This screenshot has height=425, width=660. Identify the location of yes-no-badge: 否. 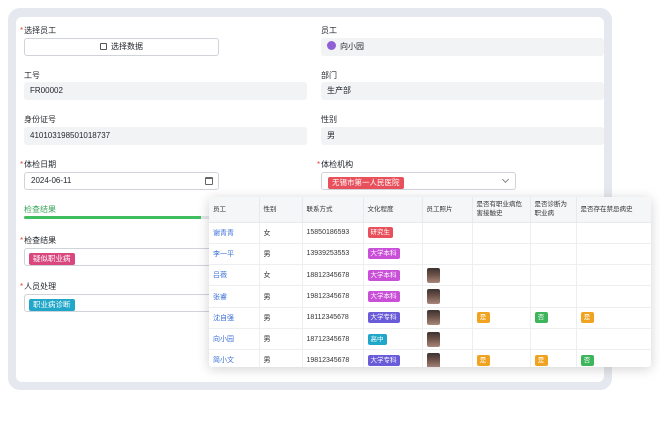
(541, 318).